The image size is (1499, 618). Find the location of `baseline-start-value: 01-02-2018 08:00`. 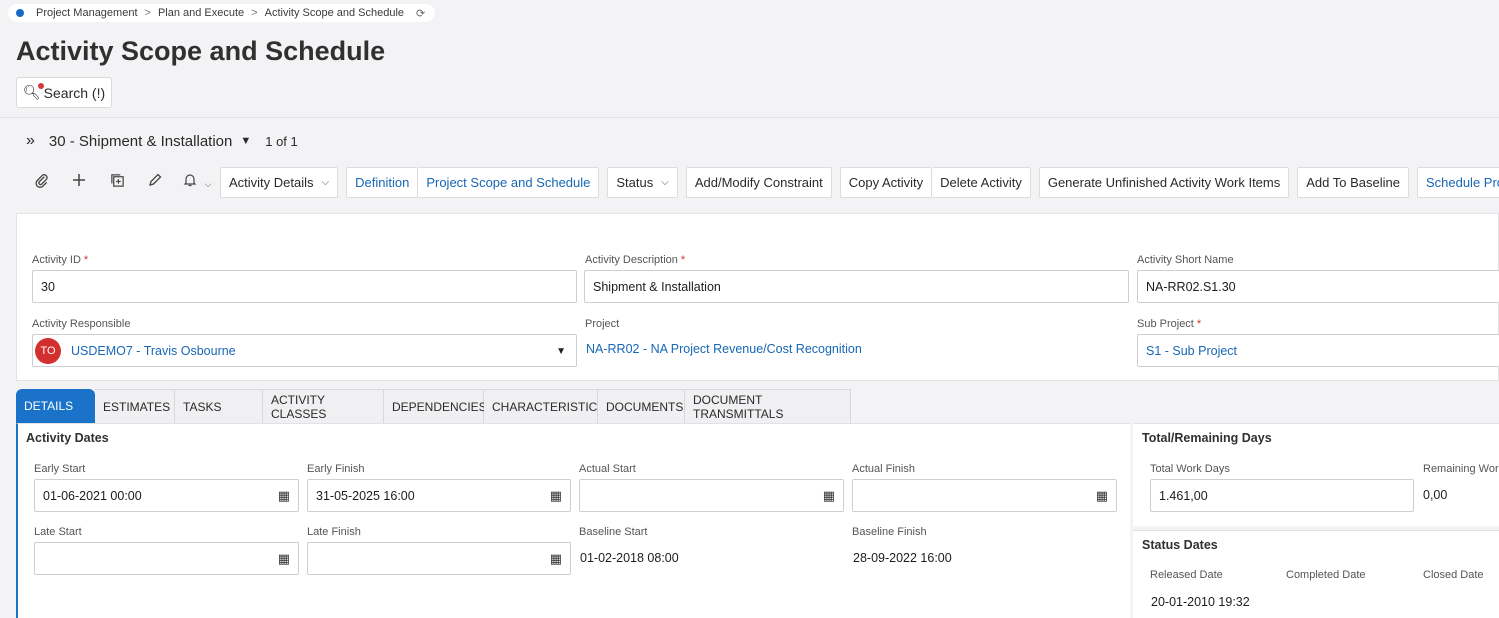

baseline-start-value: 01-02-2018 08:00 is located at coordinates (629, 558).